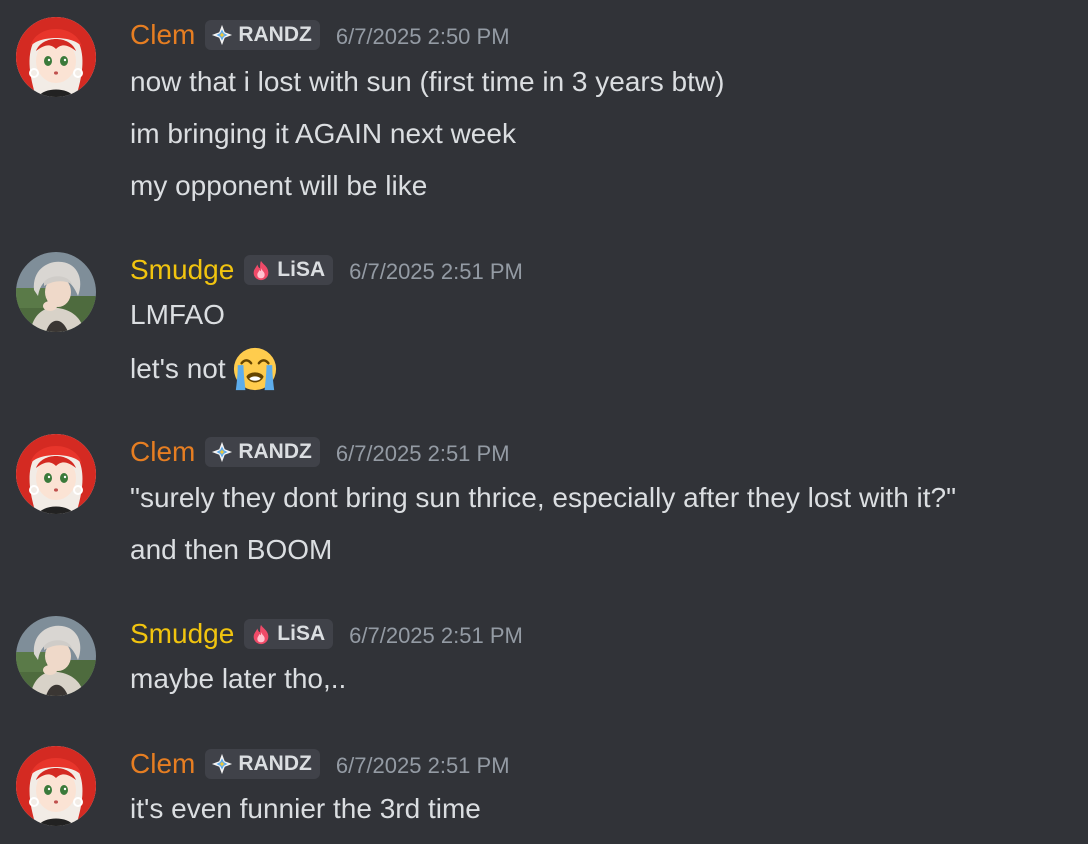 This screenshot has height=844, width=1088. I want to click on loudly-crying-face-emoji, so click(255, 369).